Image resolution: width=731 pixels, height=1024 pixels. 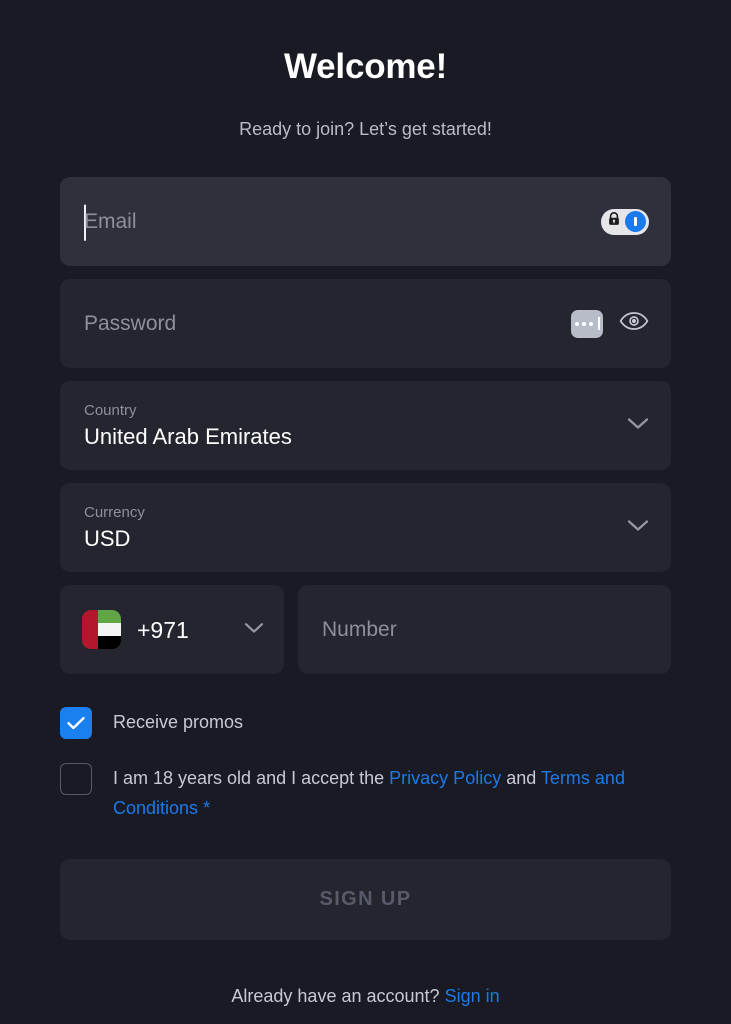 I want to click on phone-number-placeholder: Number, so click(x=359, y=629).